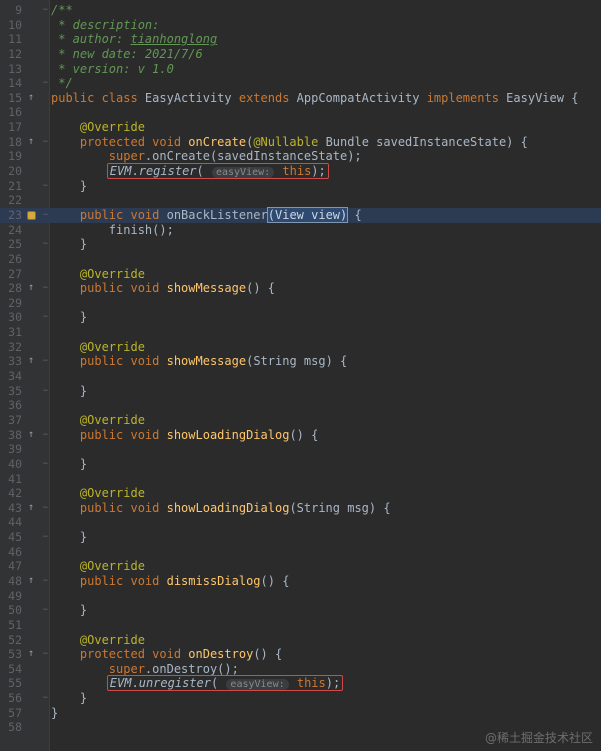 The image size is (601, 751). I want to click on code-text: public void showMessage() {, so click(326, 288).